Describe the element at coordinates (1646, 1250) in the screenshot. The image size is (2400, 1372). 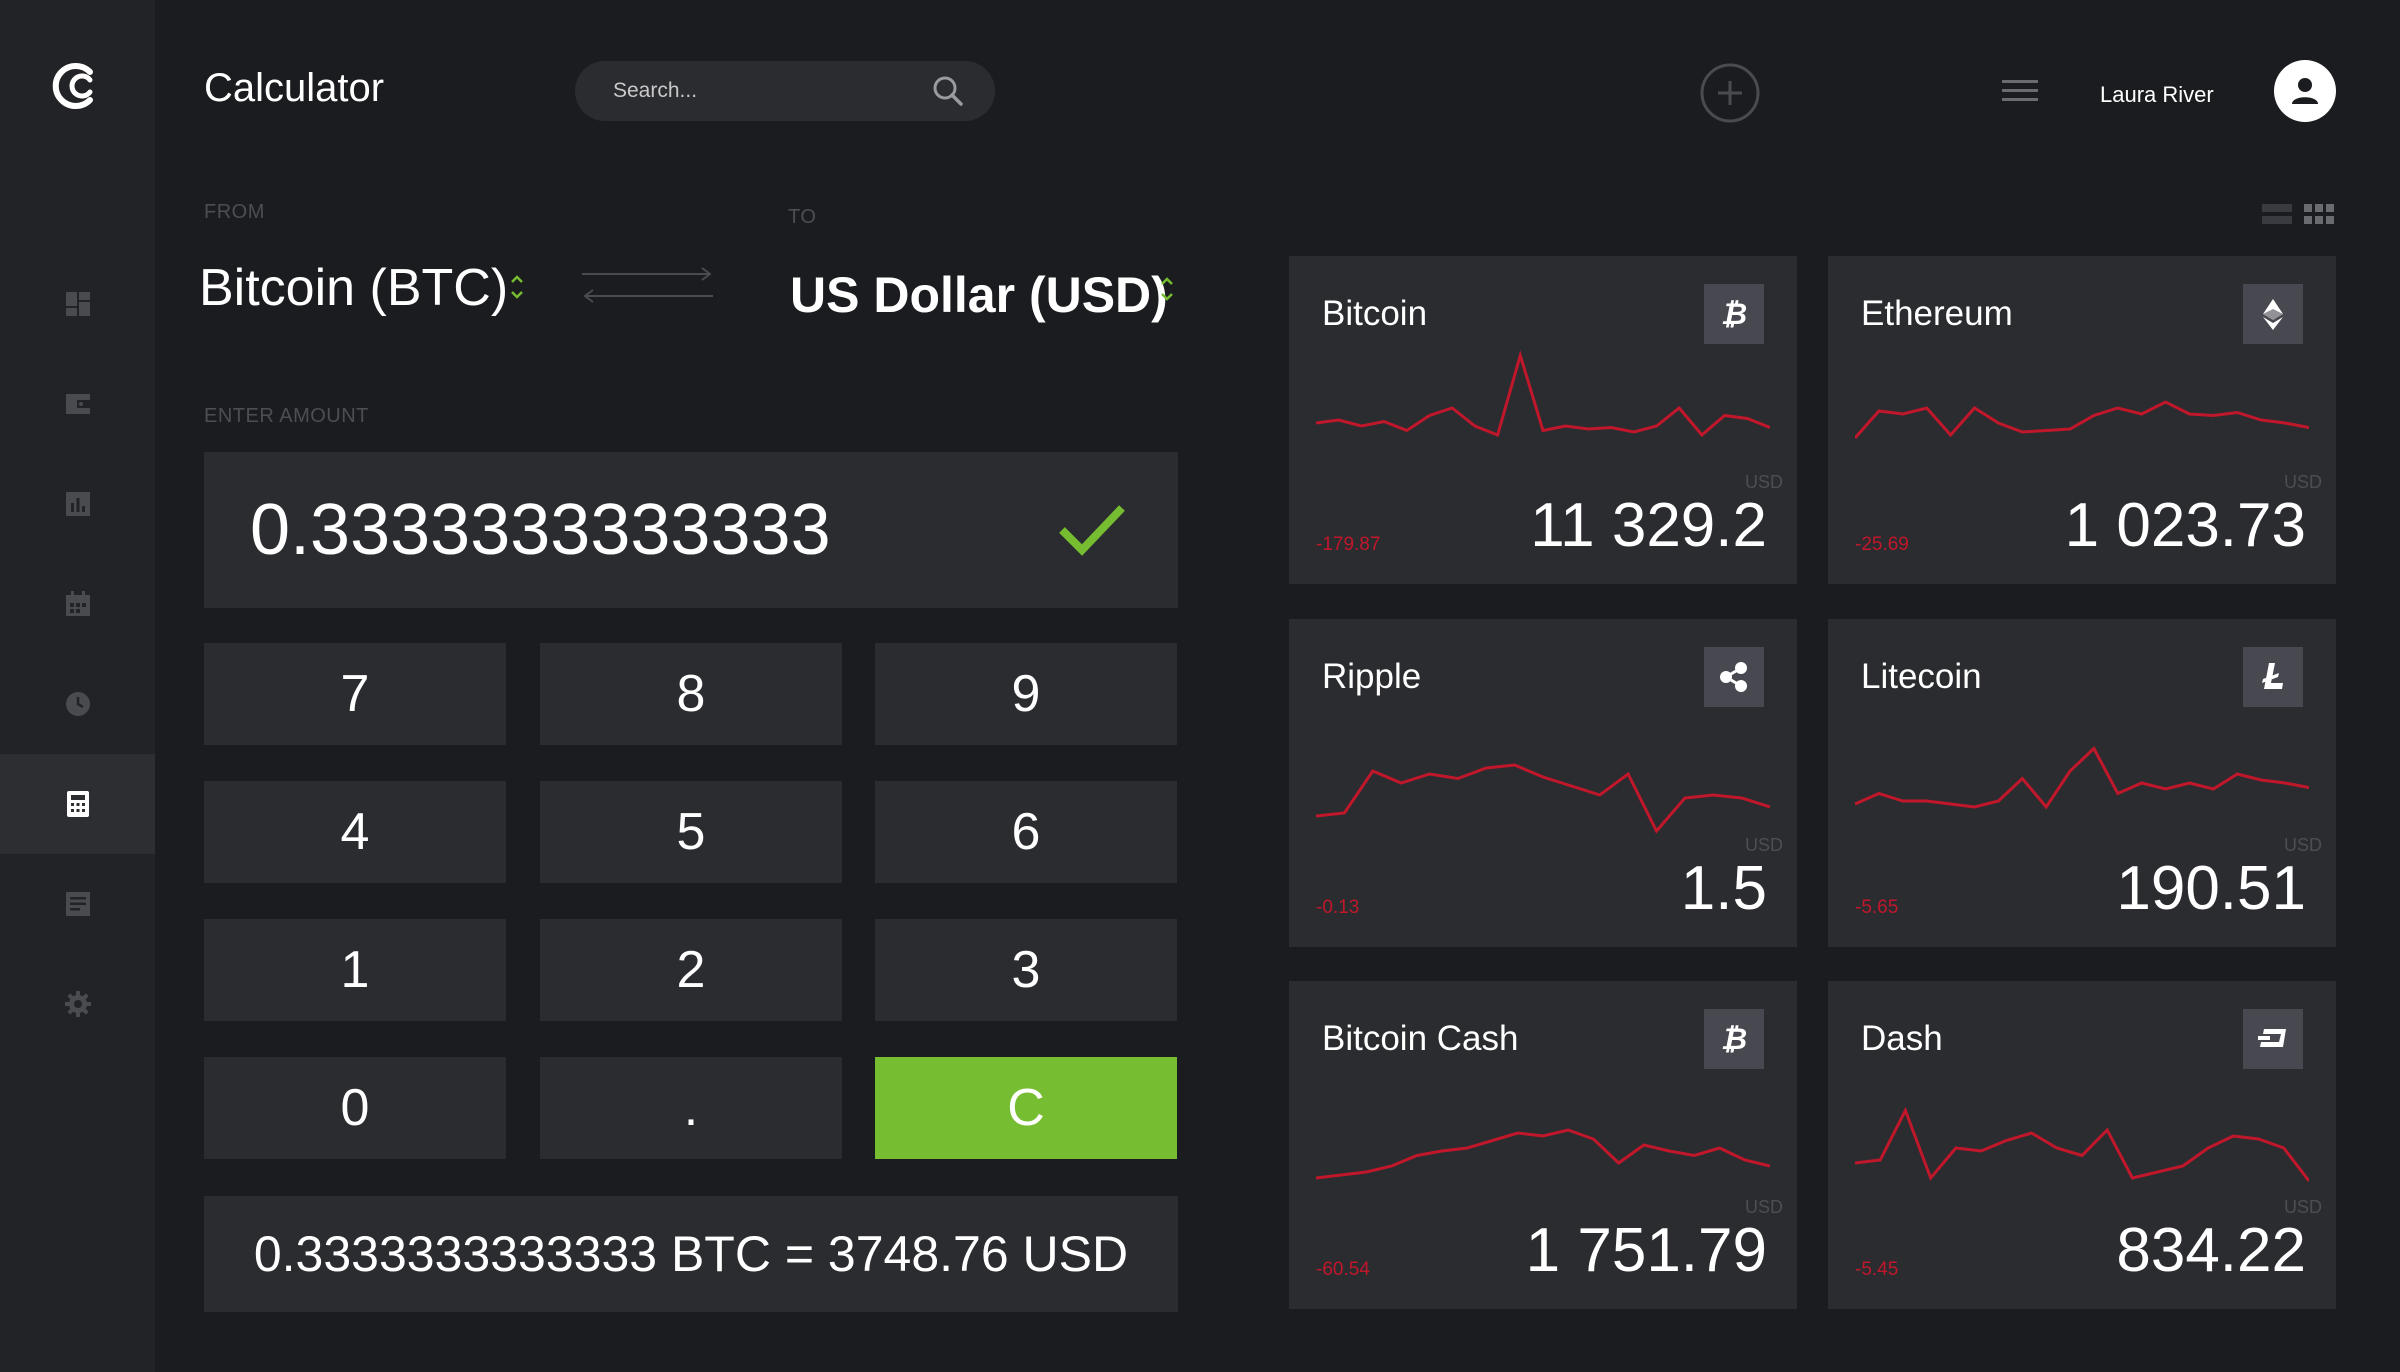
I see `card-value: 1 751.79` at that location.